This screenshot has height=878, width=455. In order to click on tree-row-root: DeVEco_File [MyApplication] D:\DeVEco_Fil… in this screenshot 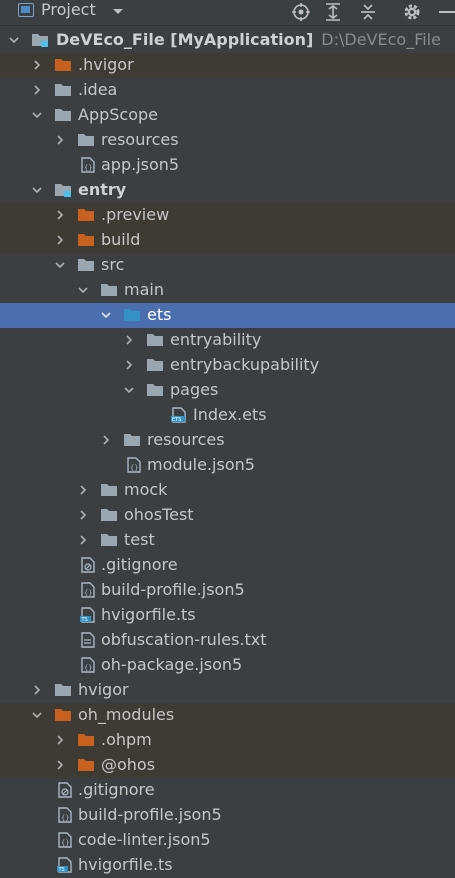, I will do `click(227, 40)`.